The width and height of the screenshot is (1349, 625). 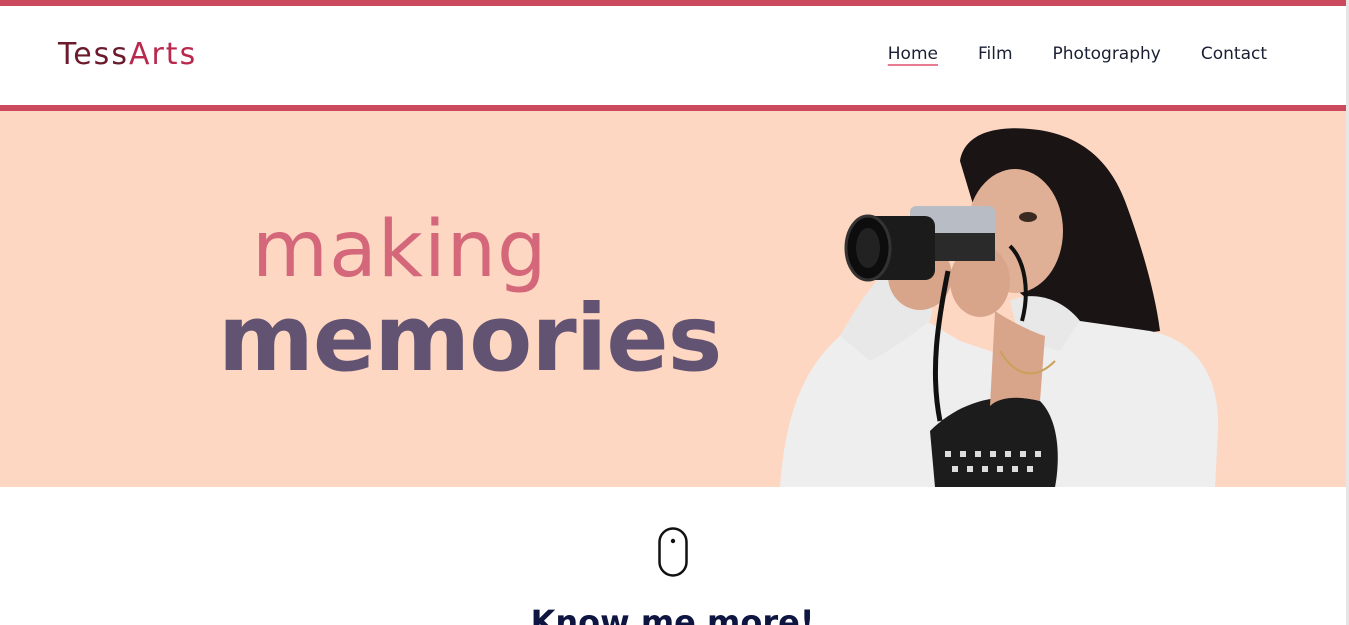 I want to click on logo-text-arts: Arts, so click(x=163, y=54).